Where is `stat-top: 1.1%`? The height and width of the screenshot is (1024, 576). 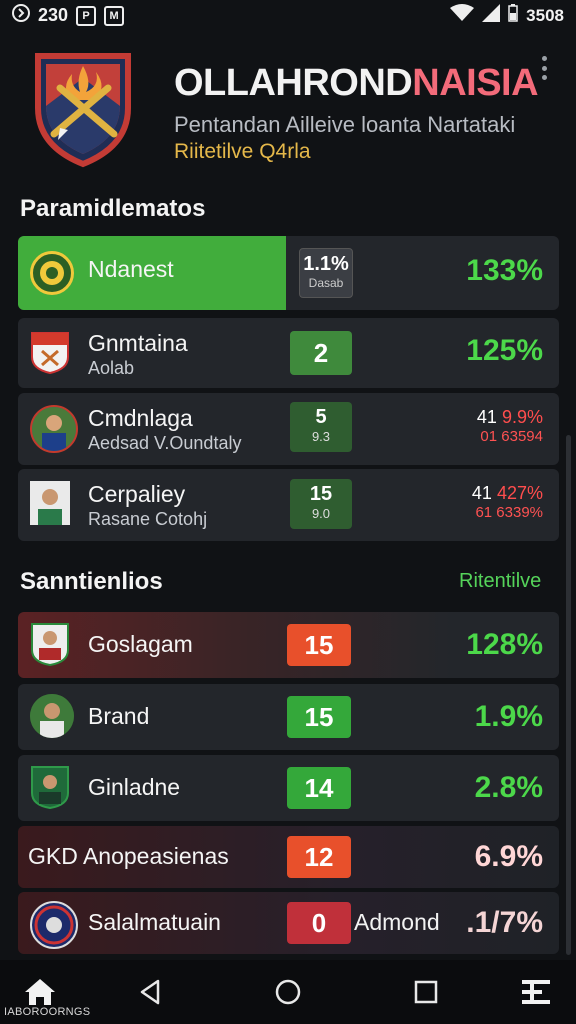
stat-top: 1.1% is located at coordinates (326, 264).